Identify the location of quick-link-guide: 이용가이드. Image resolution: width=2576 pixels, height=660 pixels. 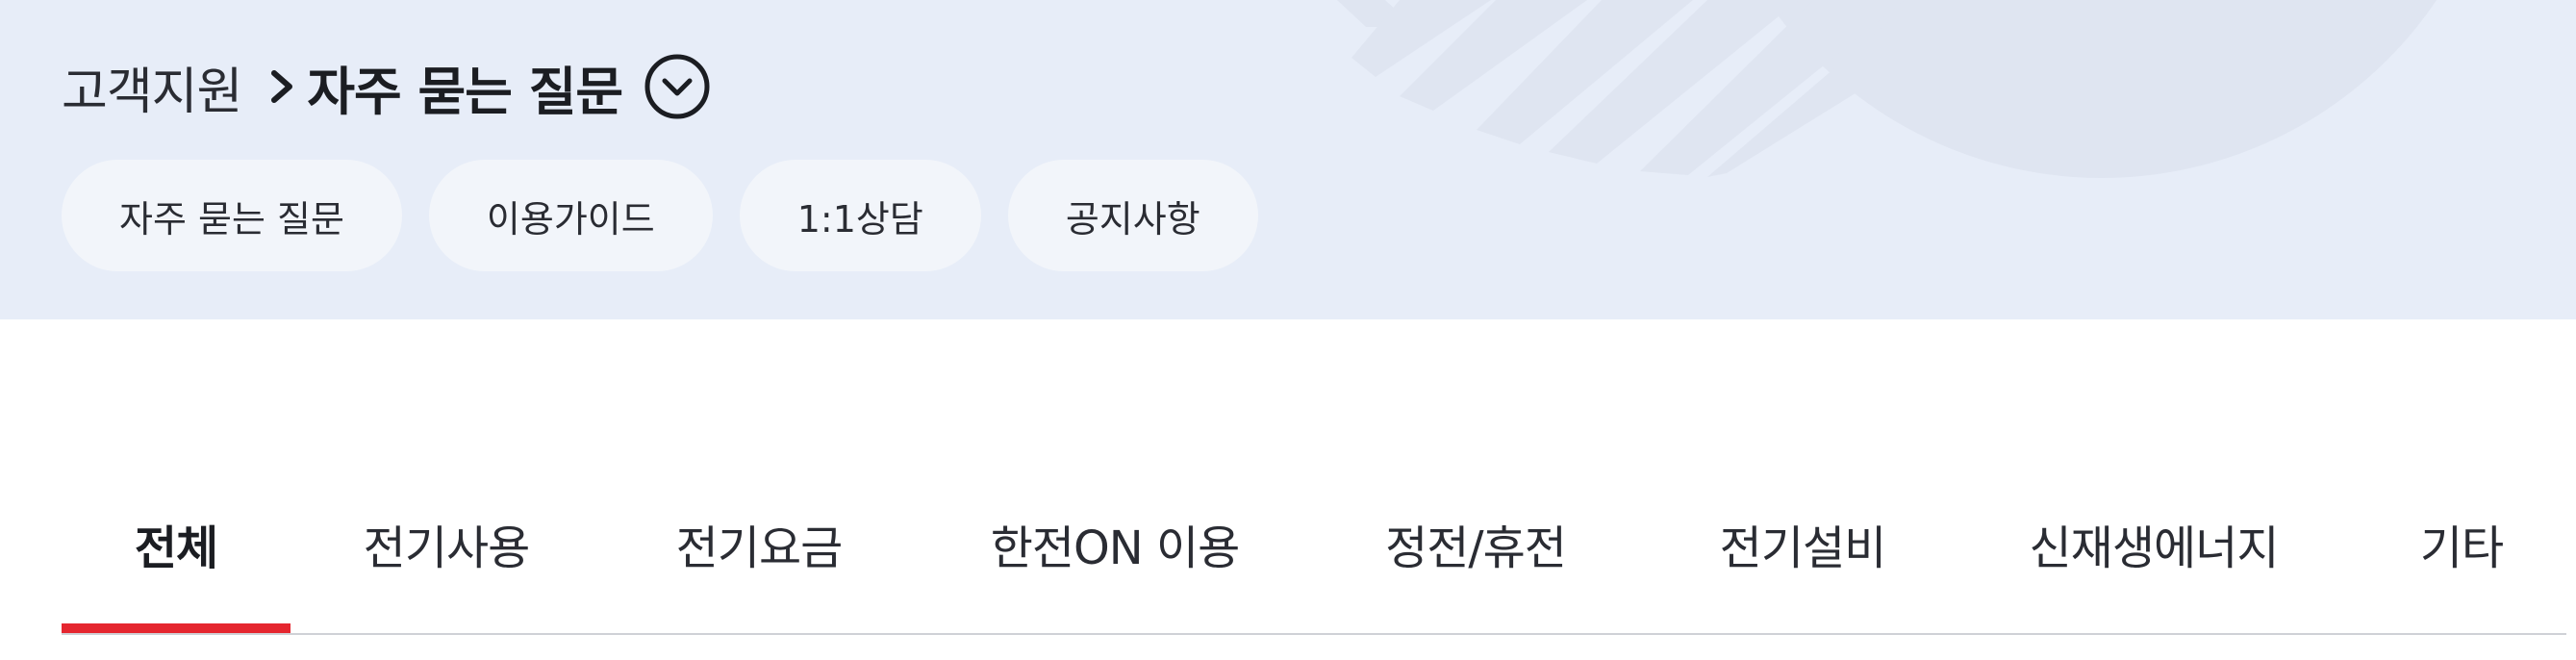
(570, 215).